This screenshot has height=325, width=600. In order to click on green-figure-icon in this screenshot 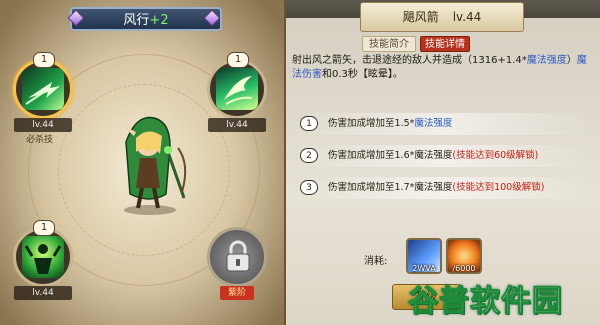, I will do `click(43, 257)`.